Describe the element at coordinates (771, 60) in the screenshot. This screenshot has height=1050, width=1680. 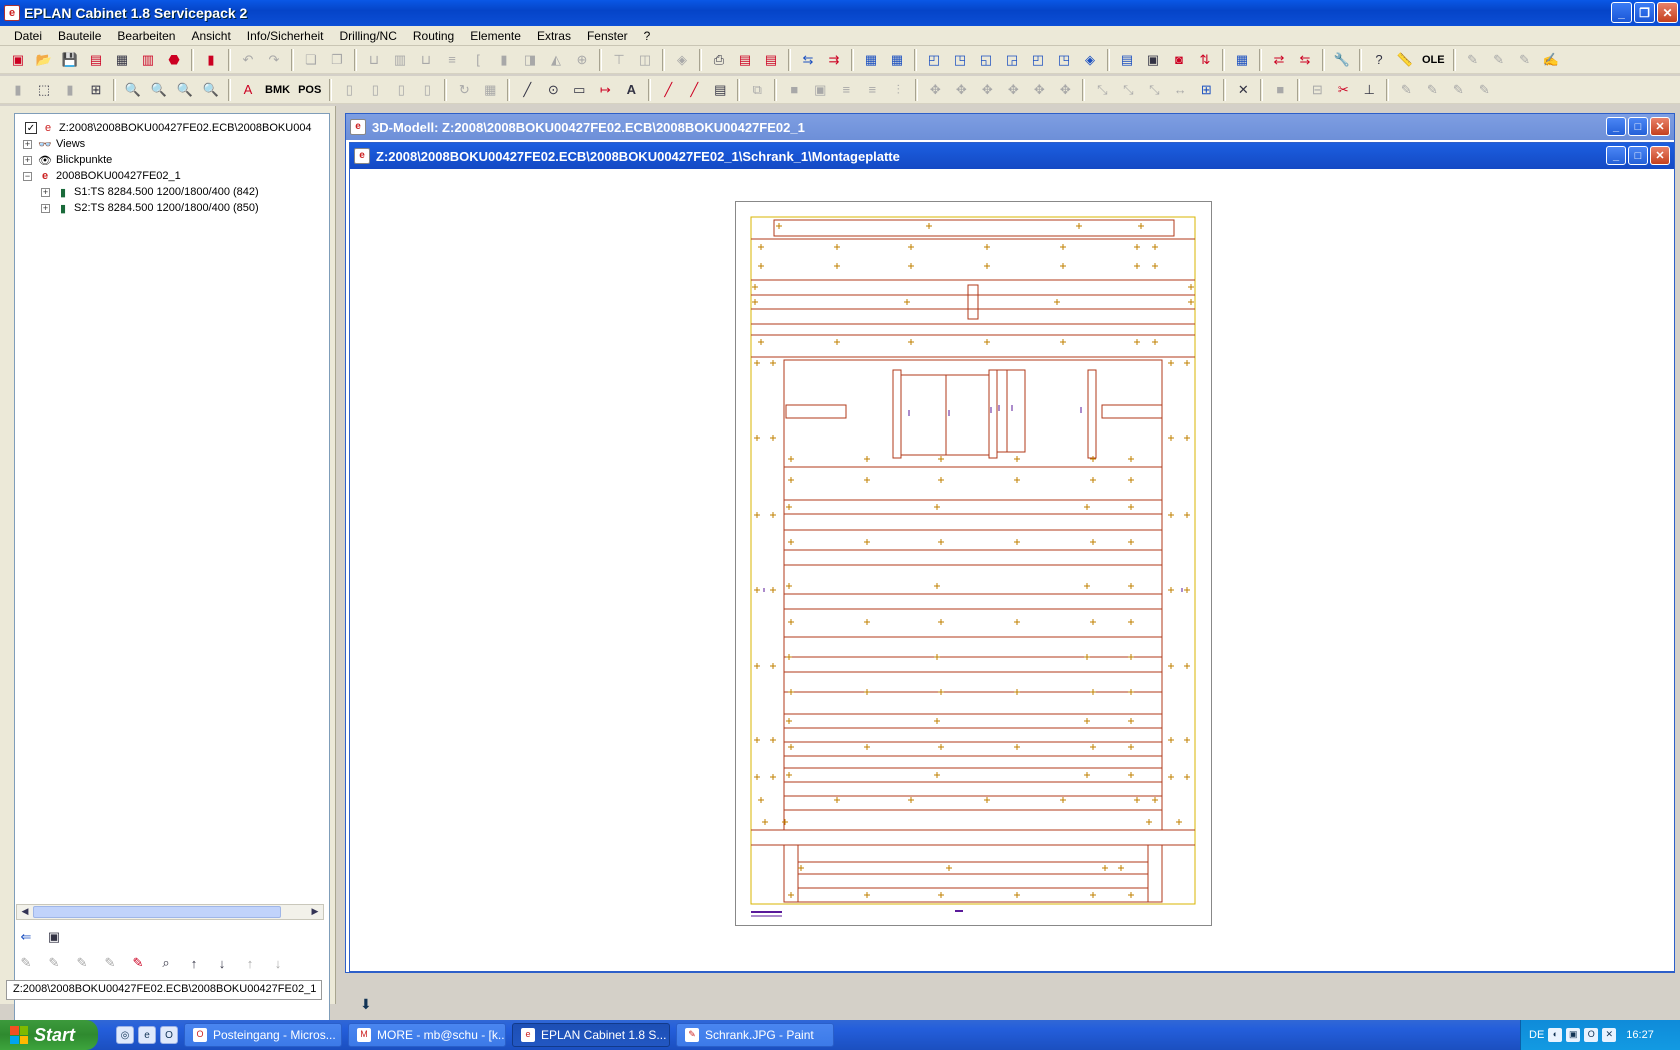
I see `report-list-icon: ▤` at that location.